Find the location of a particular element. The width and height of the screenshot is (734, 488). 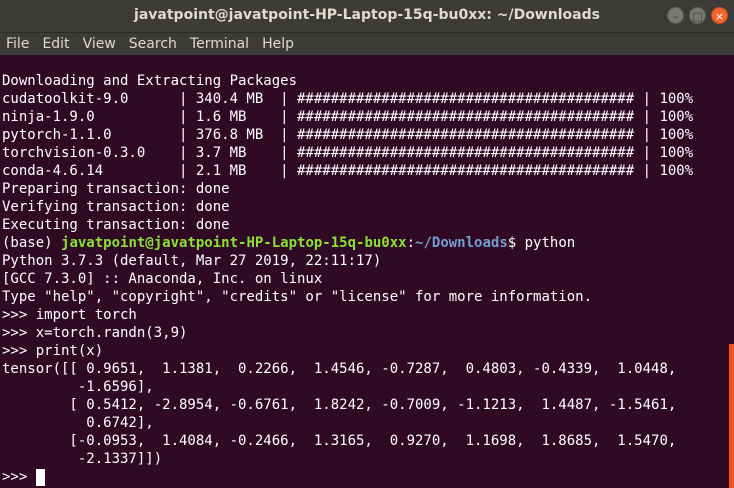

tensor-output-line: 0.6742], is located at coordinates (78, 423).